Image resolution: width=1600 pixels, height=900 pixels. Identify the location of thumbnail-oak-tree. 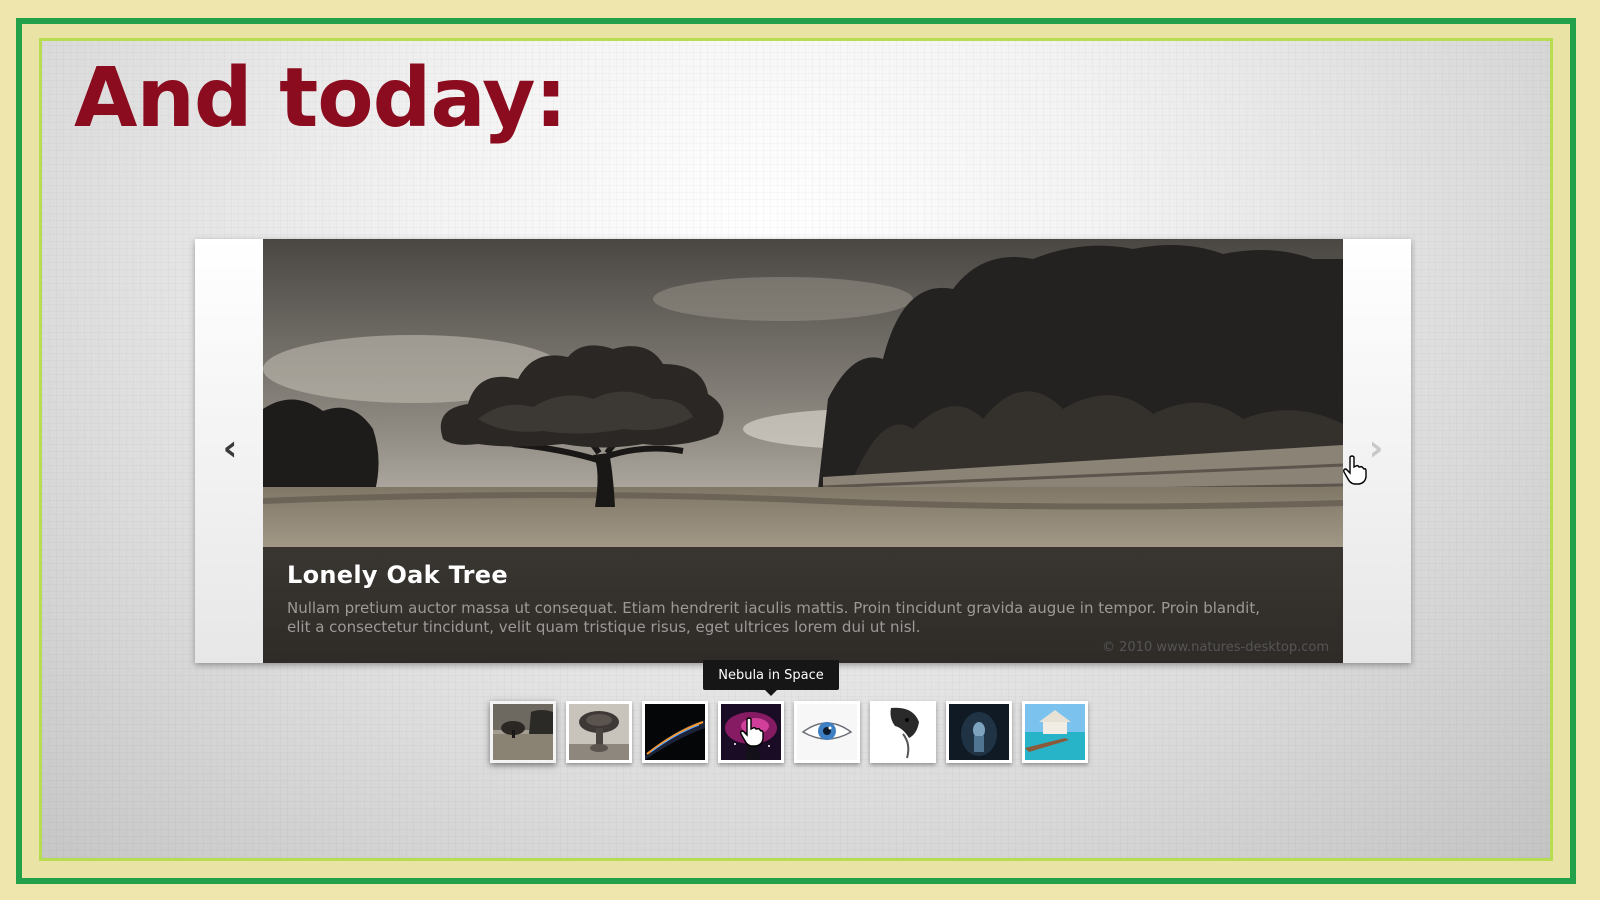
(523, 732).